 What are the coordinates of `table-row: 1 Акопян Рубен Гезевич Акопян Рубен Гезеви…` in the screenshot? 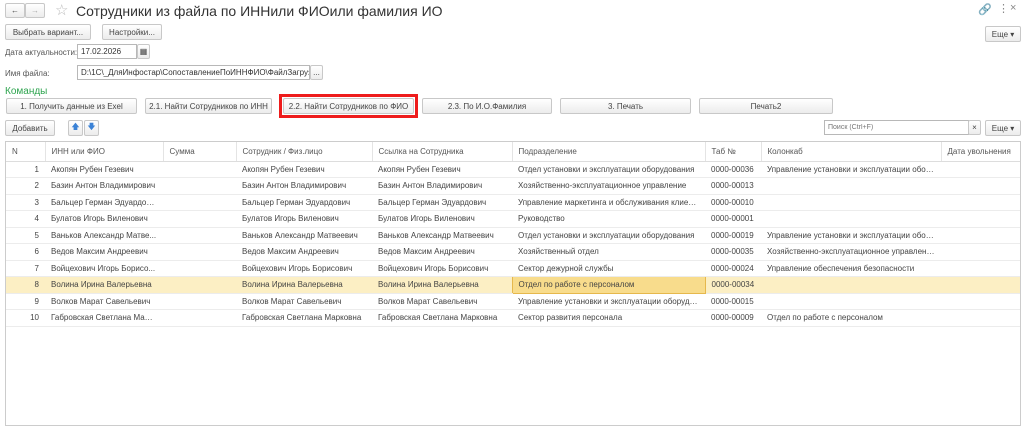 It's located at (513, 169).